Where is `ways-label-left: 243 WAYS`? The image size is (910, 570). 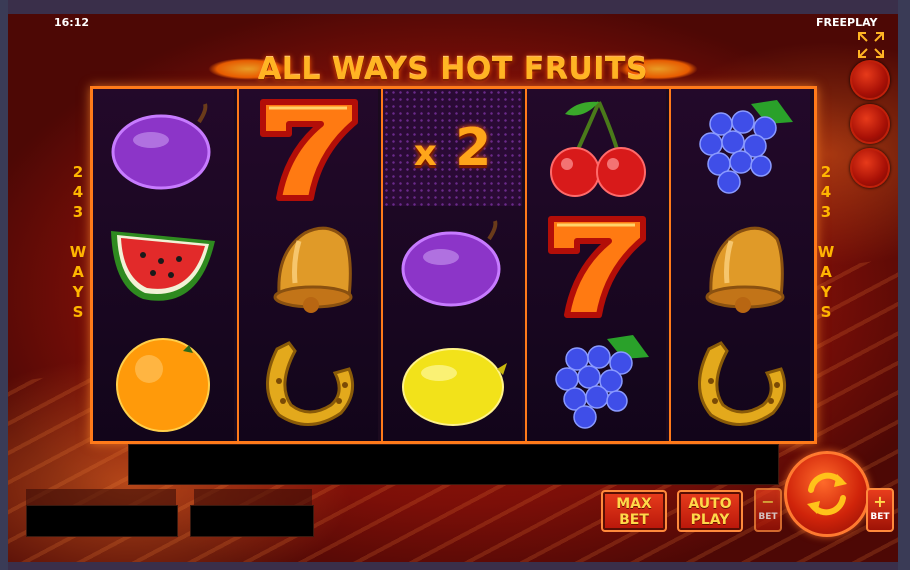 ways-label-left: 243 WAYS is located at coordinates (78, 242).